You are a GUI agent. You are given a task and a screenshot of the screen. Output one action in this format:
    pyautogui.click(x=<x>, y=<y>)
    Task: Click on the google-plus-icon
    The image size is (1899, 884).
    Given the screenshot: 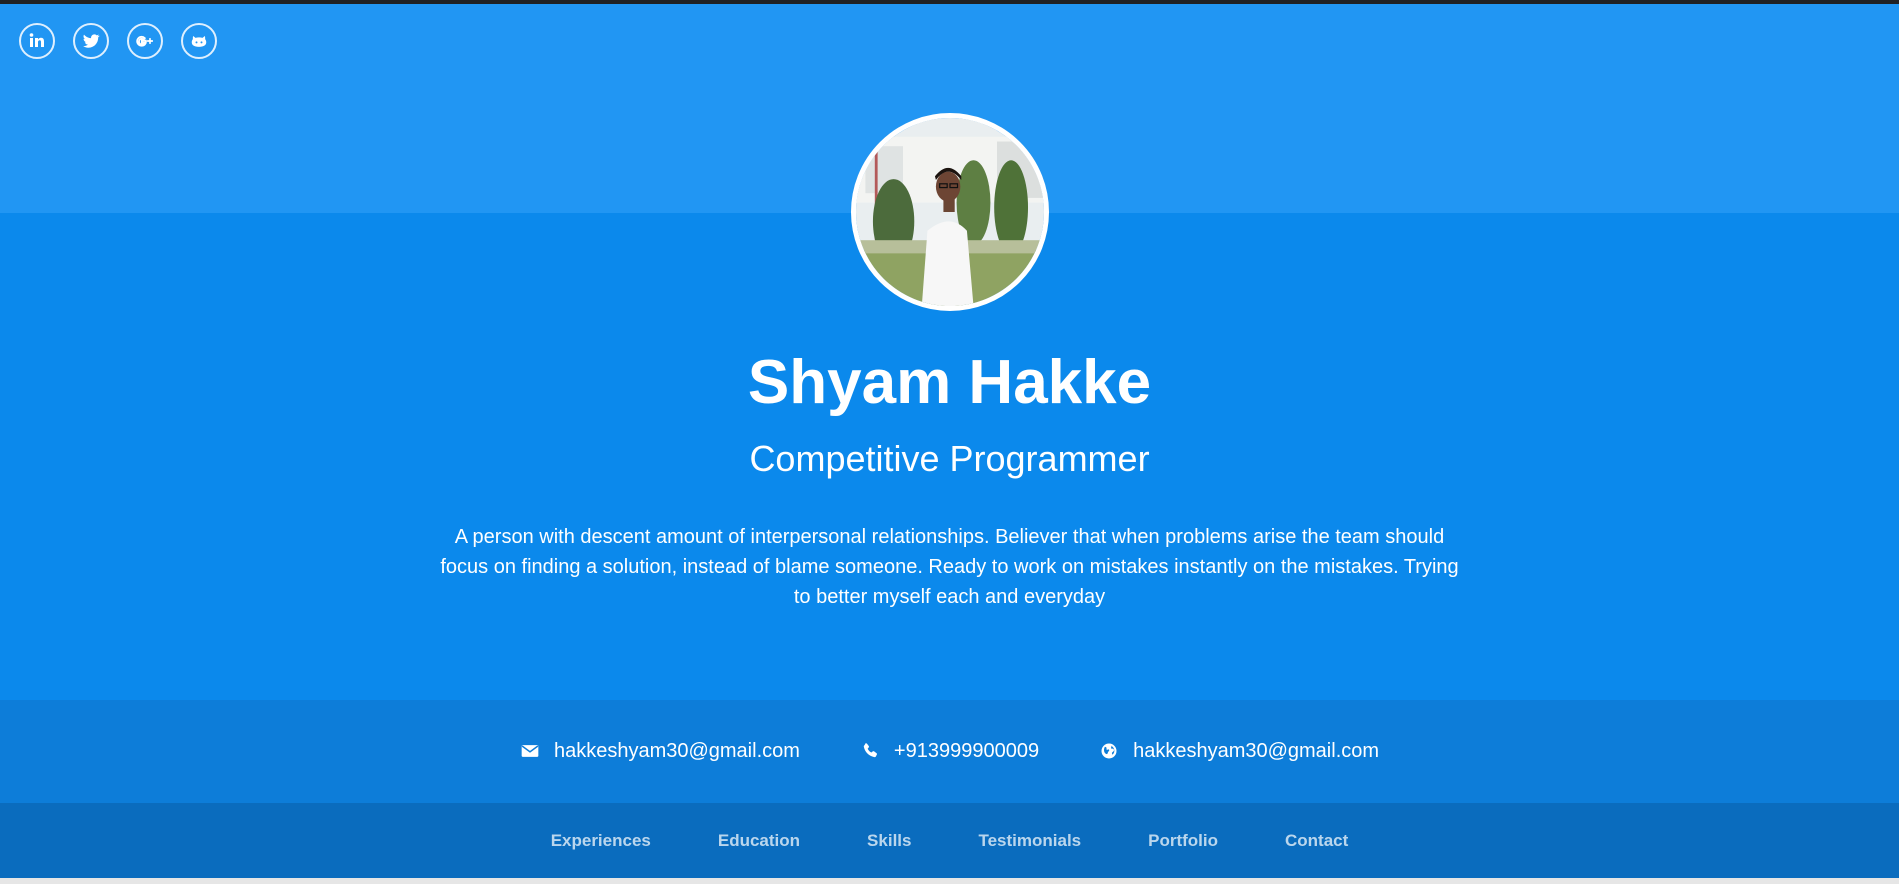 What is the action you would take?
    pyautogui.click(x=144, y=41)
    